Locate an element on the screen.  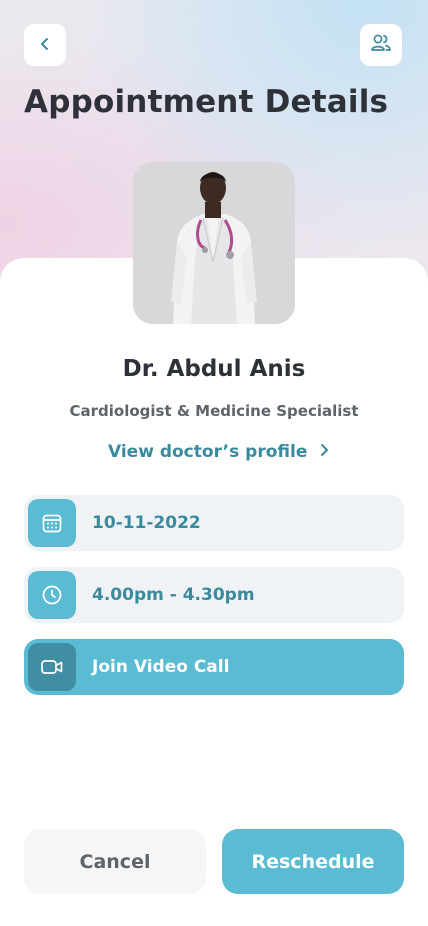
join-video-call-label: Join Video Call is located at coordinates (161, 667).